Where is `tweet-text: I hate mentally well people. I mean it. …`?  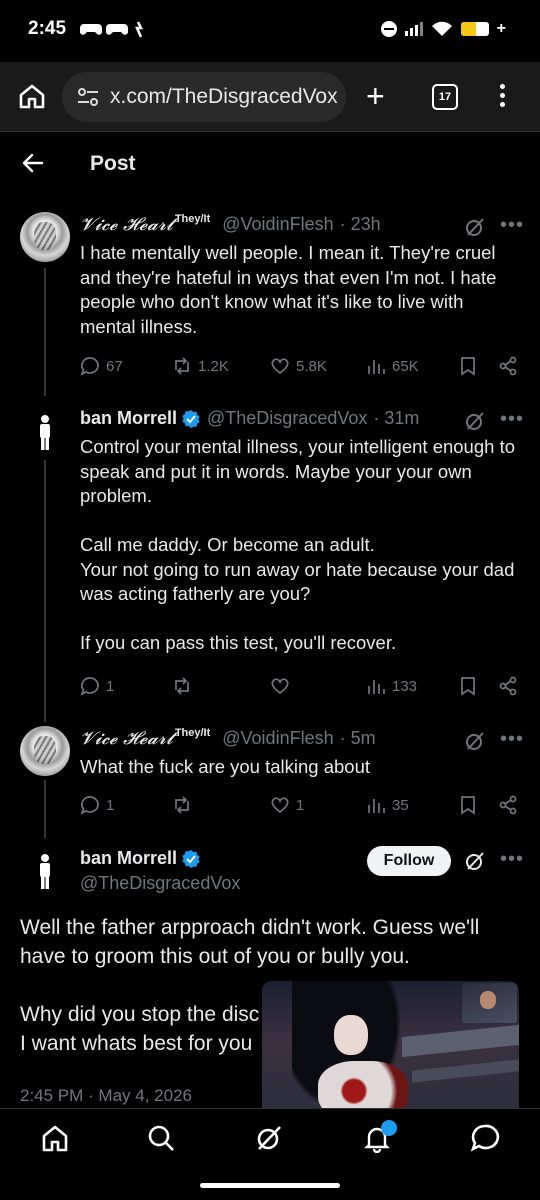
tweet-text: I hate mentally well people. I mean it. … is located at coordinates (300, 290).